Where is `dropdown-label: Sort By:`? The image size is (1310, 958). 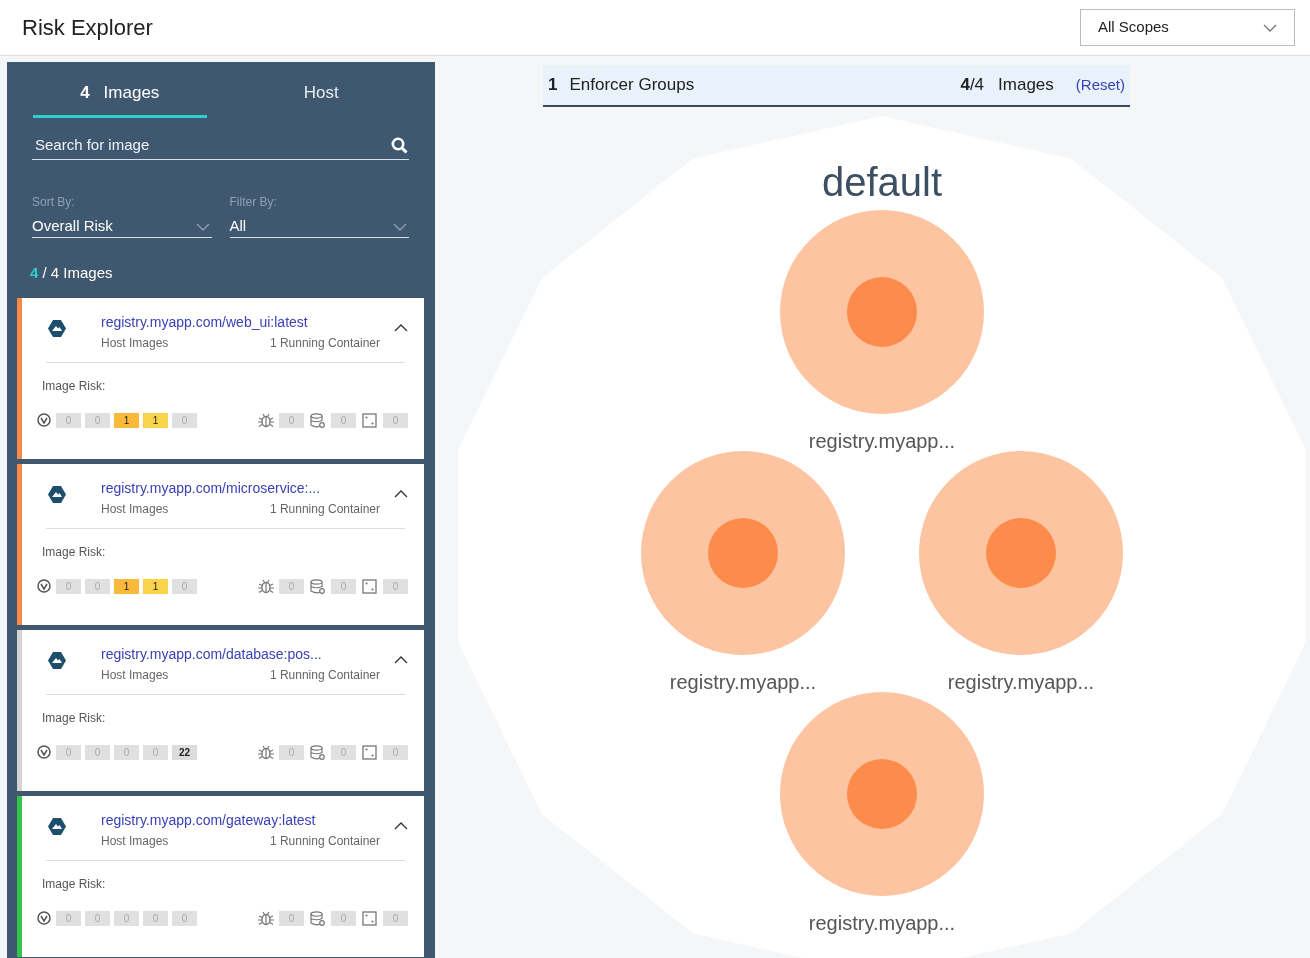
dropdown-label: Sort By: is located at coordinates (54, 202).